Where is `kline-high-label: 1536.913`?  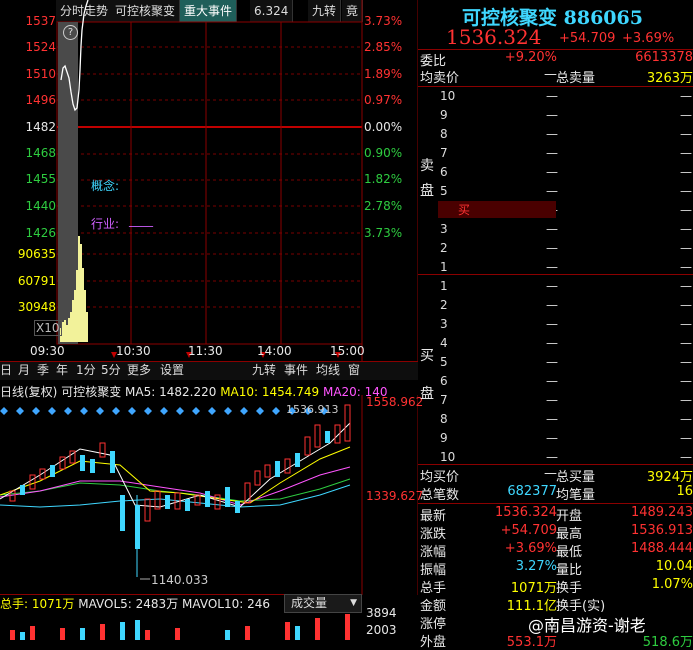 kline-high-label: 1536.913 is located at coordinates (312, 409).